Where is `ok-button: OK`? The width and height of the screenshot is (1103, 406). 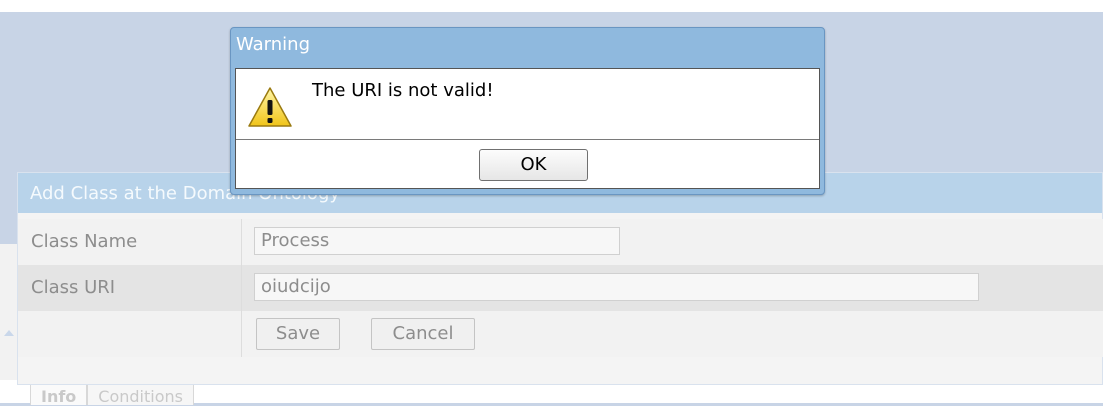 ok-button: OK is located at coordinates (533, 165).